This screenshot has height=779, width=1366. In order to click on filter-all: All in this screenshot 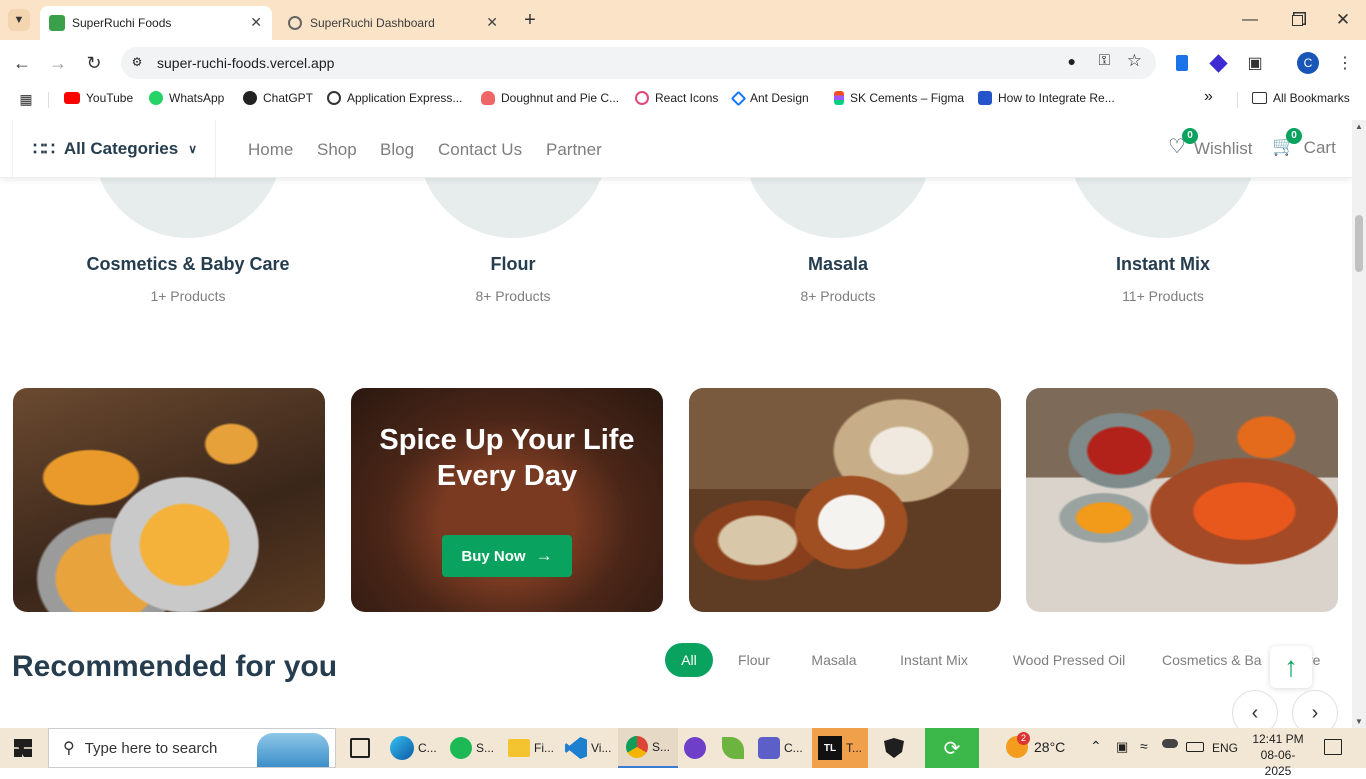, I will do `click(689, 660)`.